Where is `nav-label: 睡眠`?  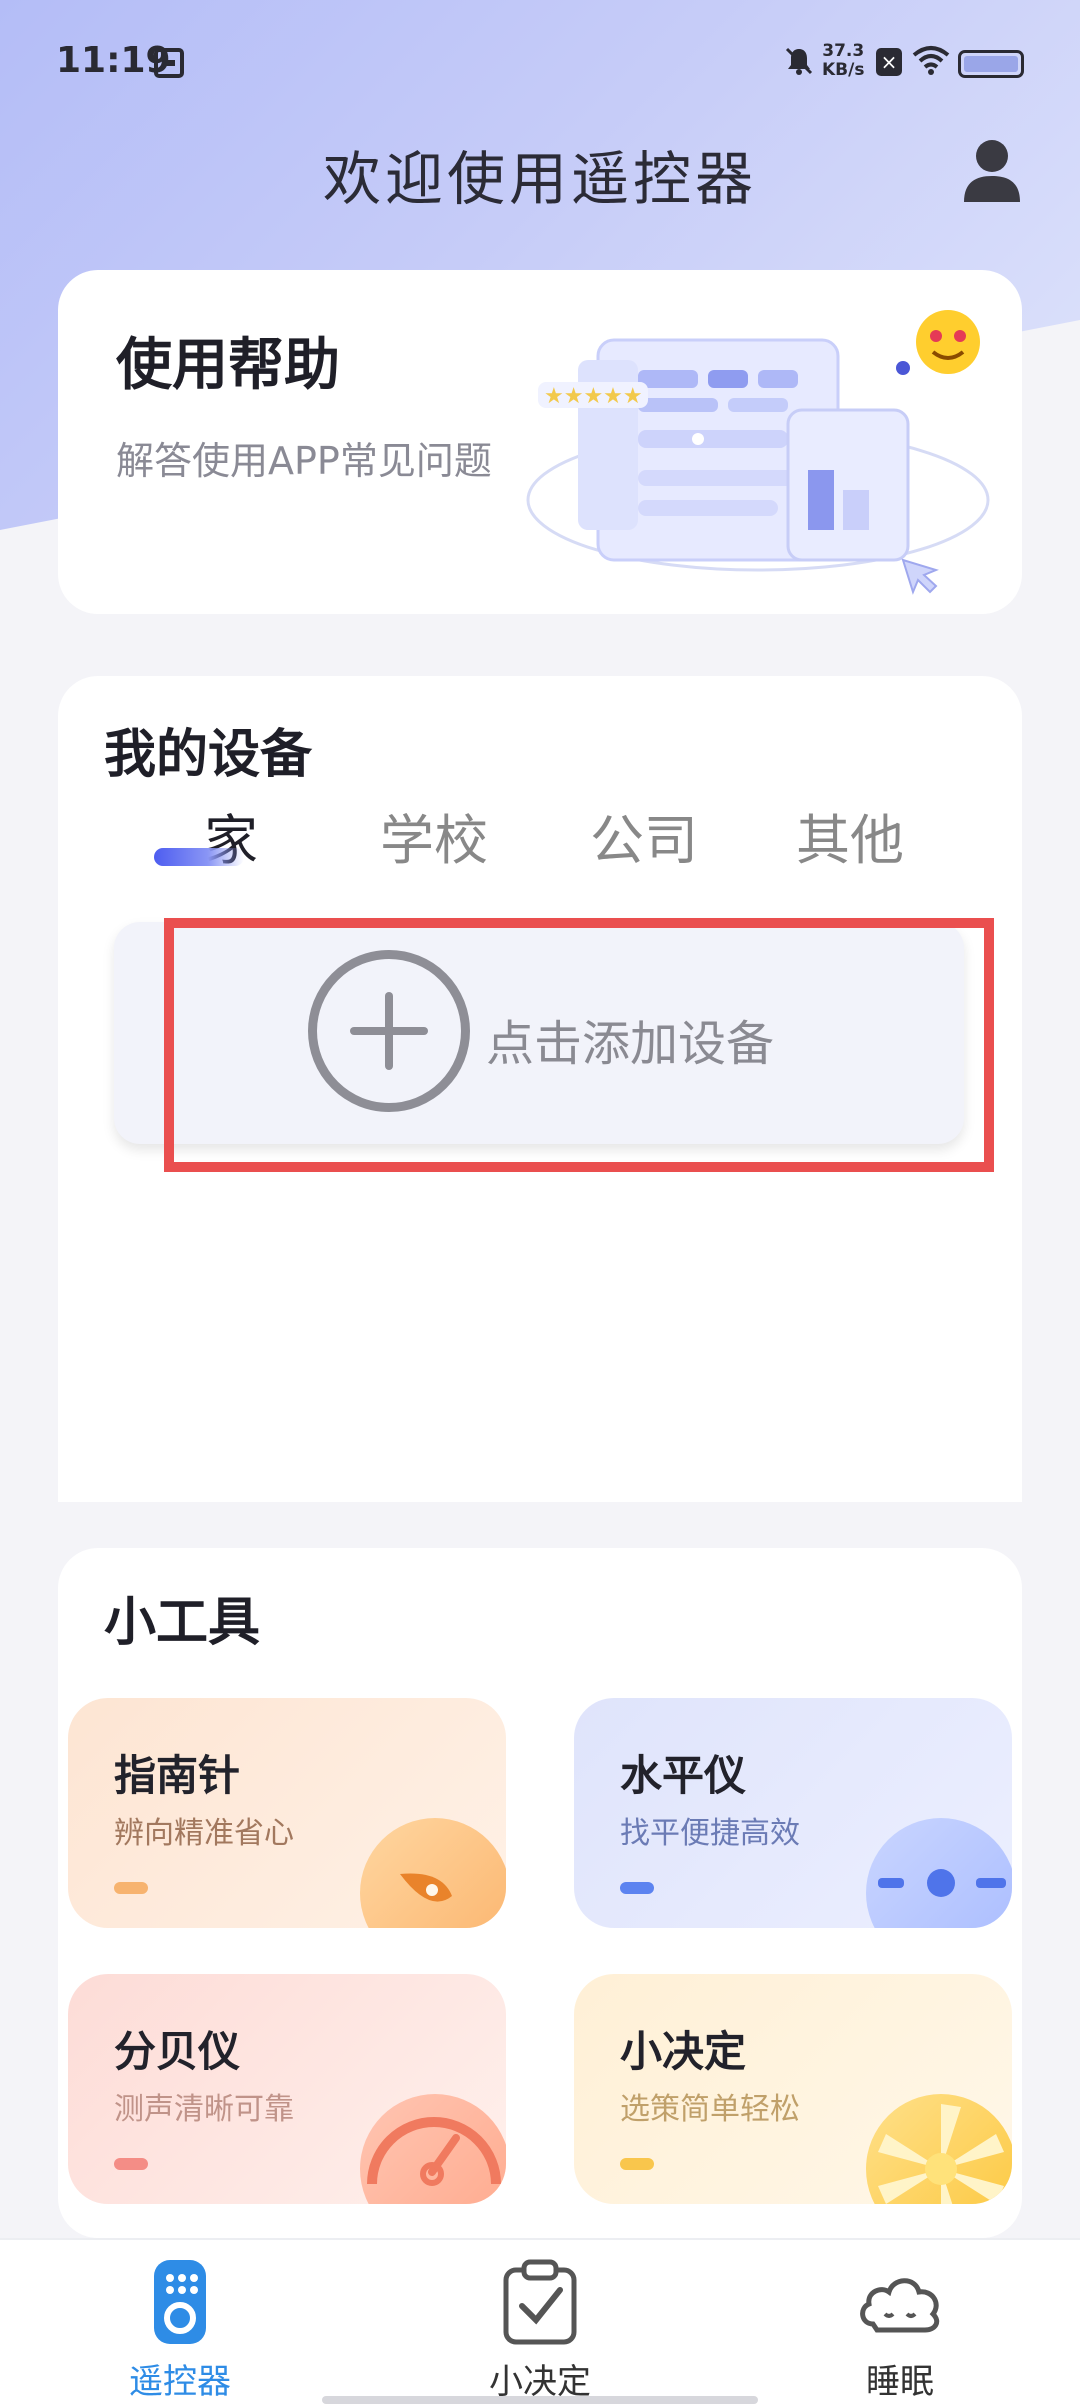
nav-label: 睡眠 is located at coordinates (900, 2382).